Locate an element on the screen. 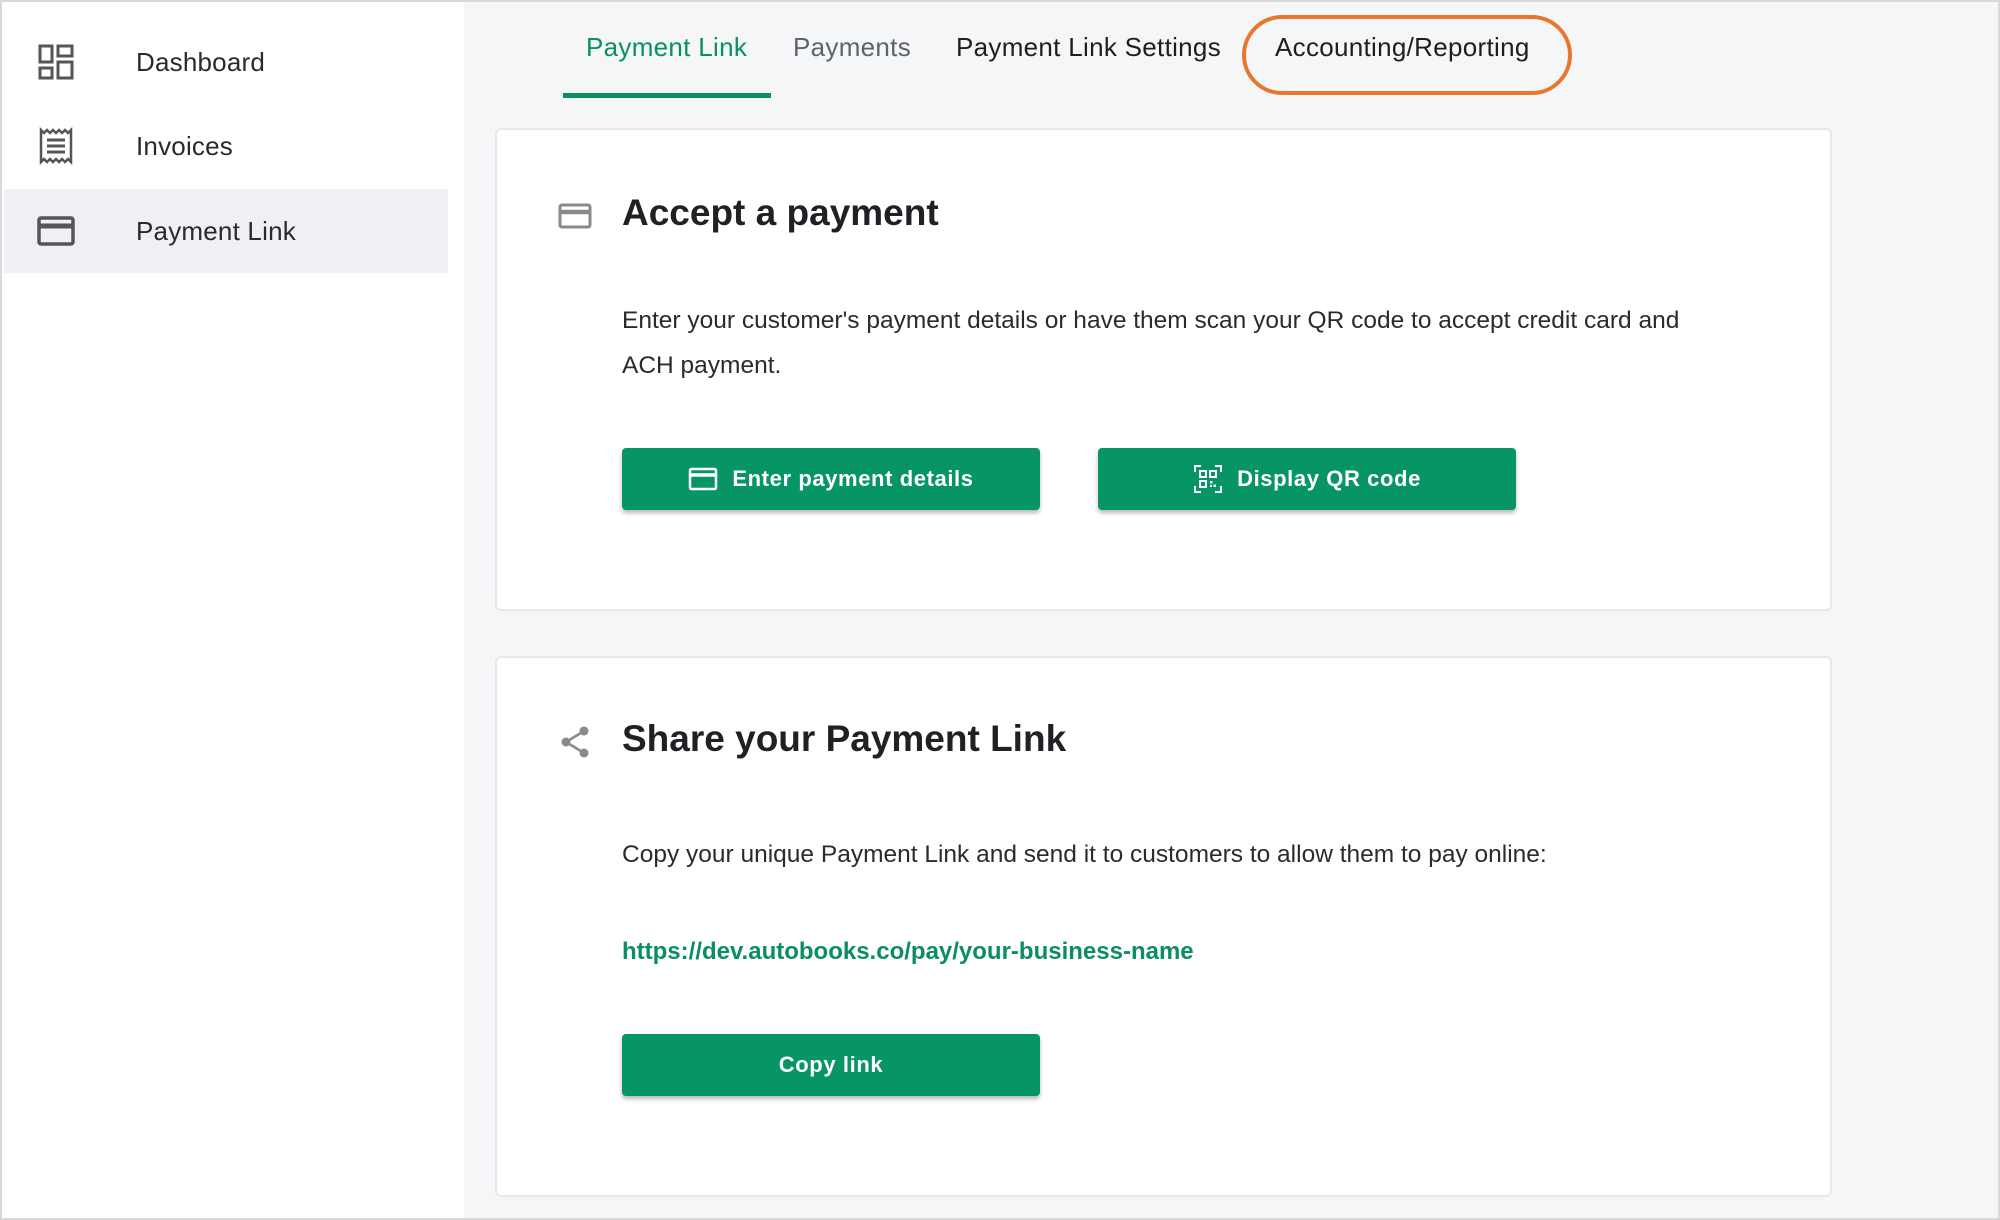  highlight-annotation is located at coordinates (1407, 55).